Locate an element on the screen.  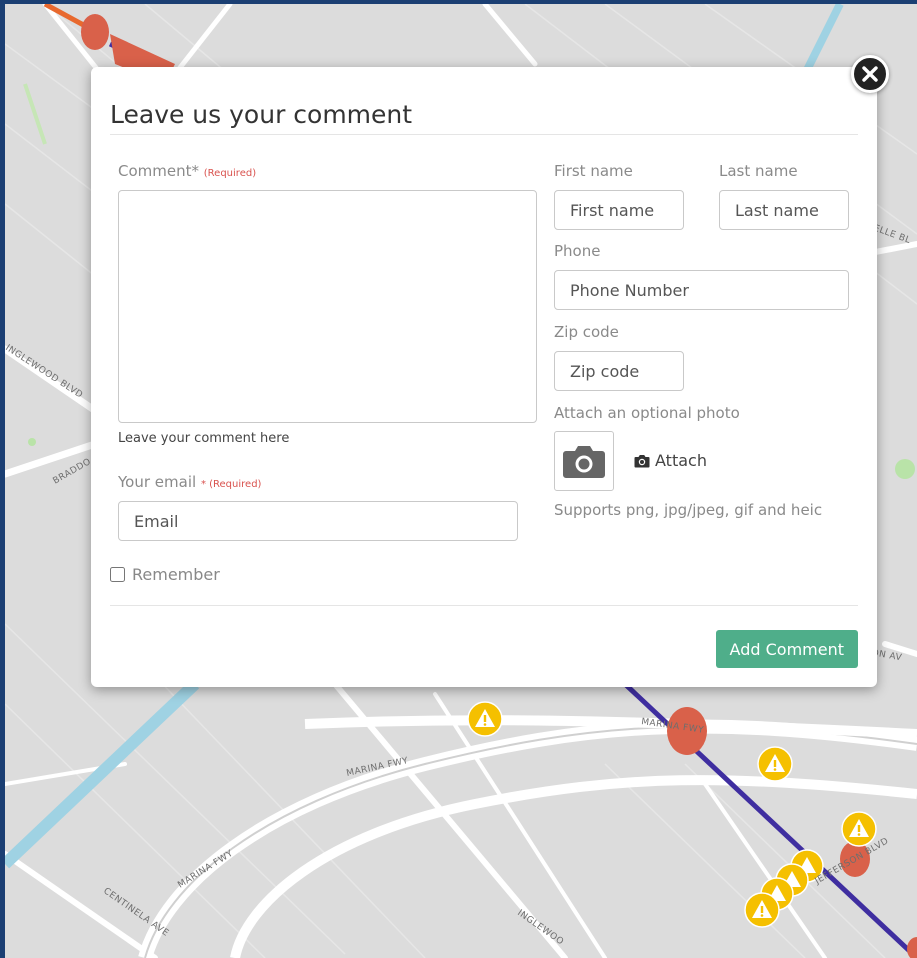
supported-formats-text: Supports png, jpg/jpeg, gif and heic is located at coordinates (688, 510).